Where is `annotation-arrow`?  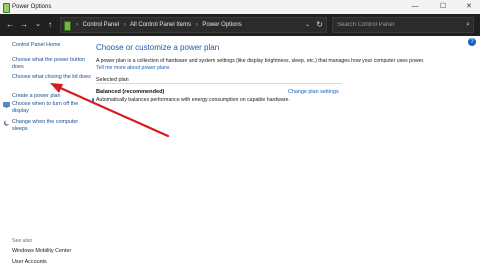
annotation-arrow is located at coordinates (110, 110).